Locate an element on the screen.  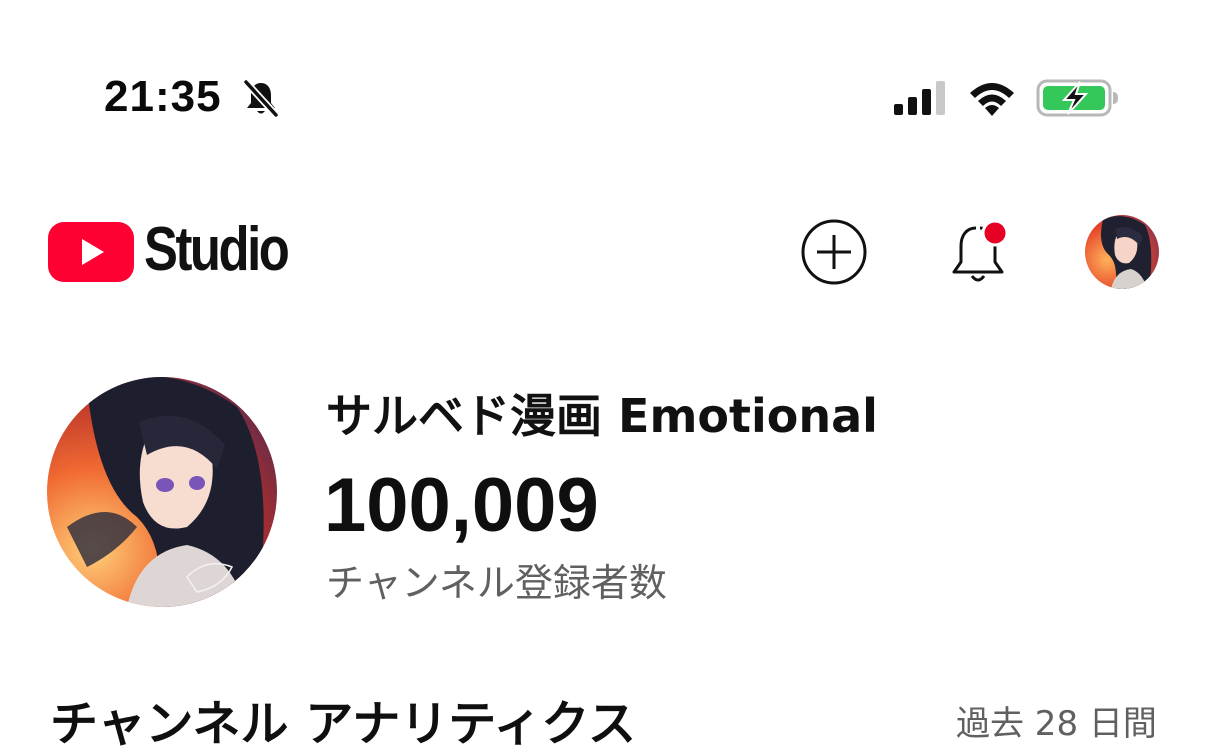
channel-avatar-image is located at coordinates (162, 492).